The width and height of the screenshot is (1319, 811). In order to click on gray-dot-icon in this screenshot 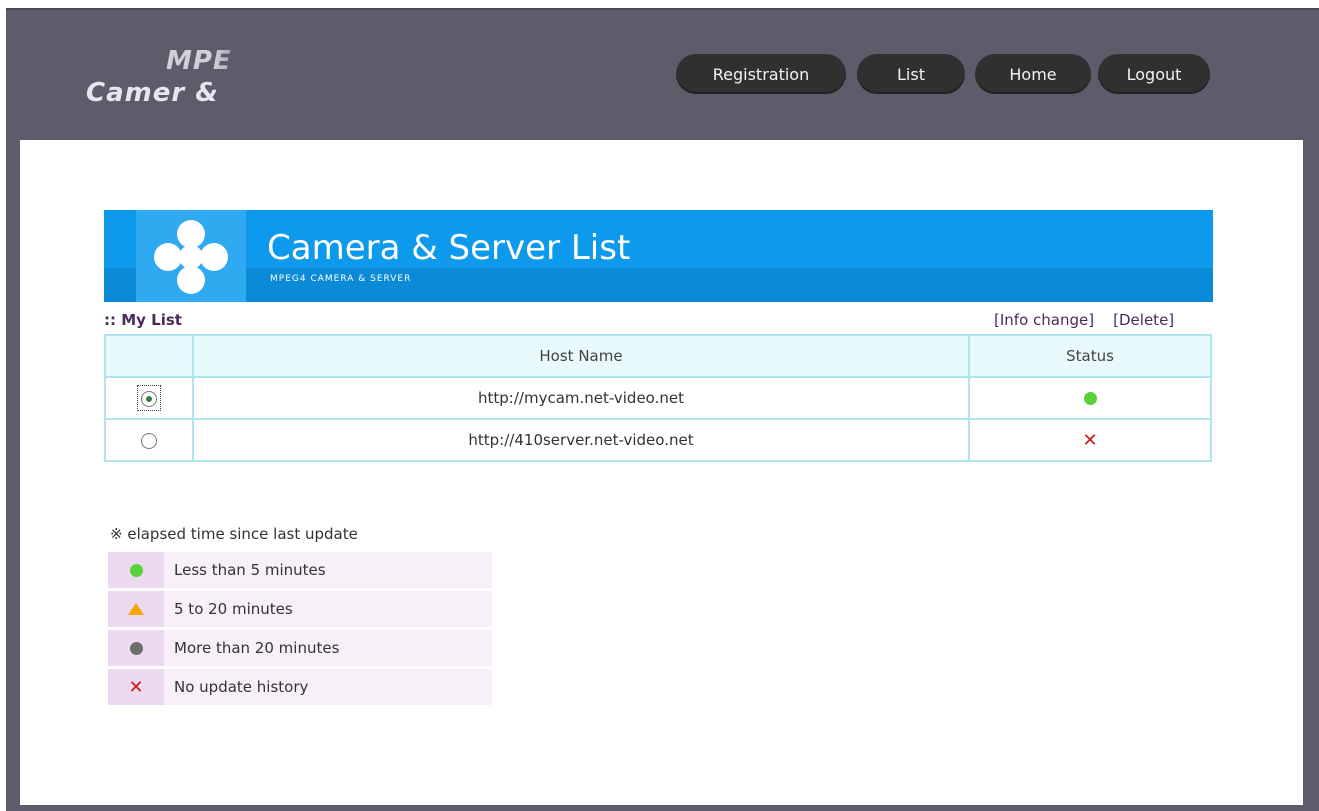, I will do `click(136, 648)`.